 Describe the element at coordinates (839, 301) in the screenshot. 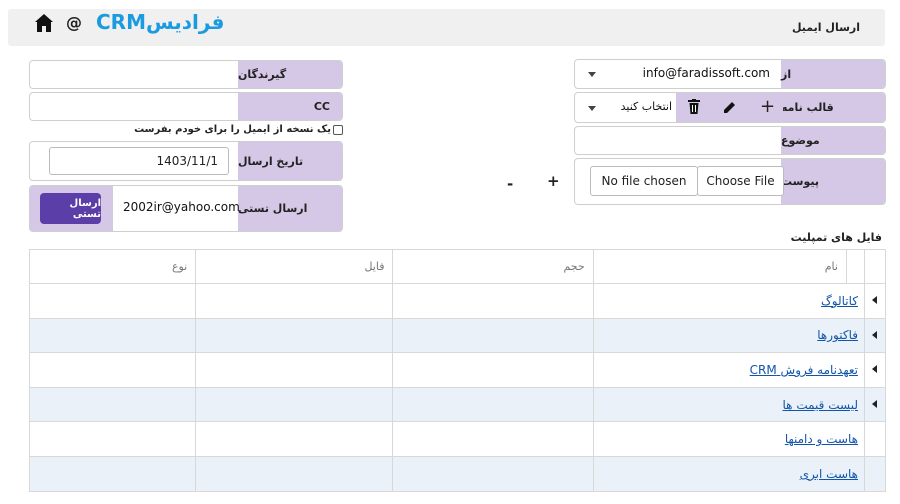

I see `template-link: کاتالوگ` at that location.